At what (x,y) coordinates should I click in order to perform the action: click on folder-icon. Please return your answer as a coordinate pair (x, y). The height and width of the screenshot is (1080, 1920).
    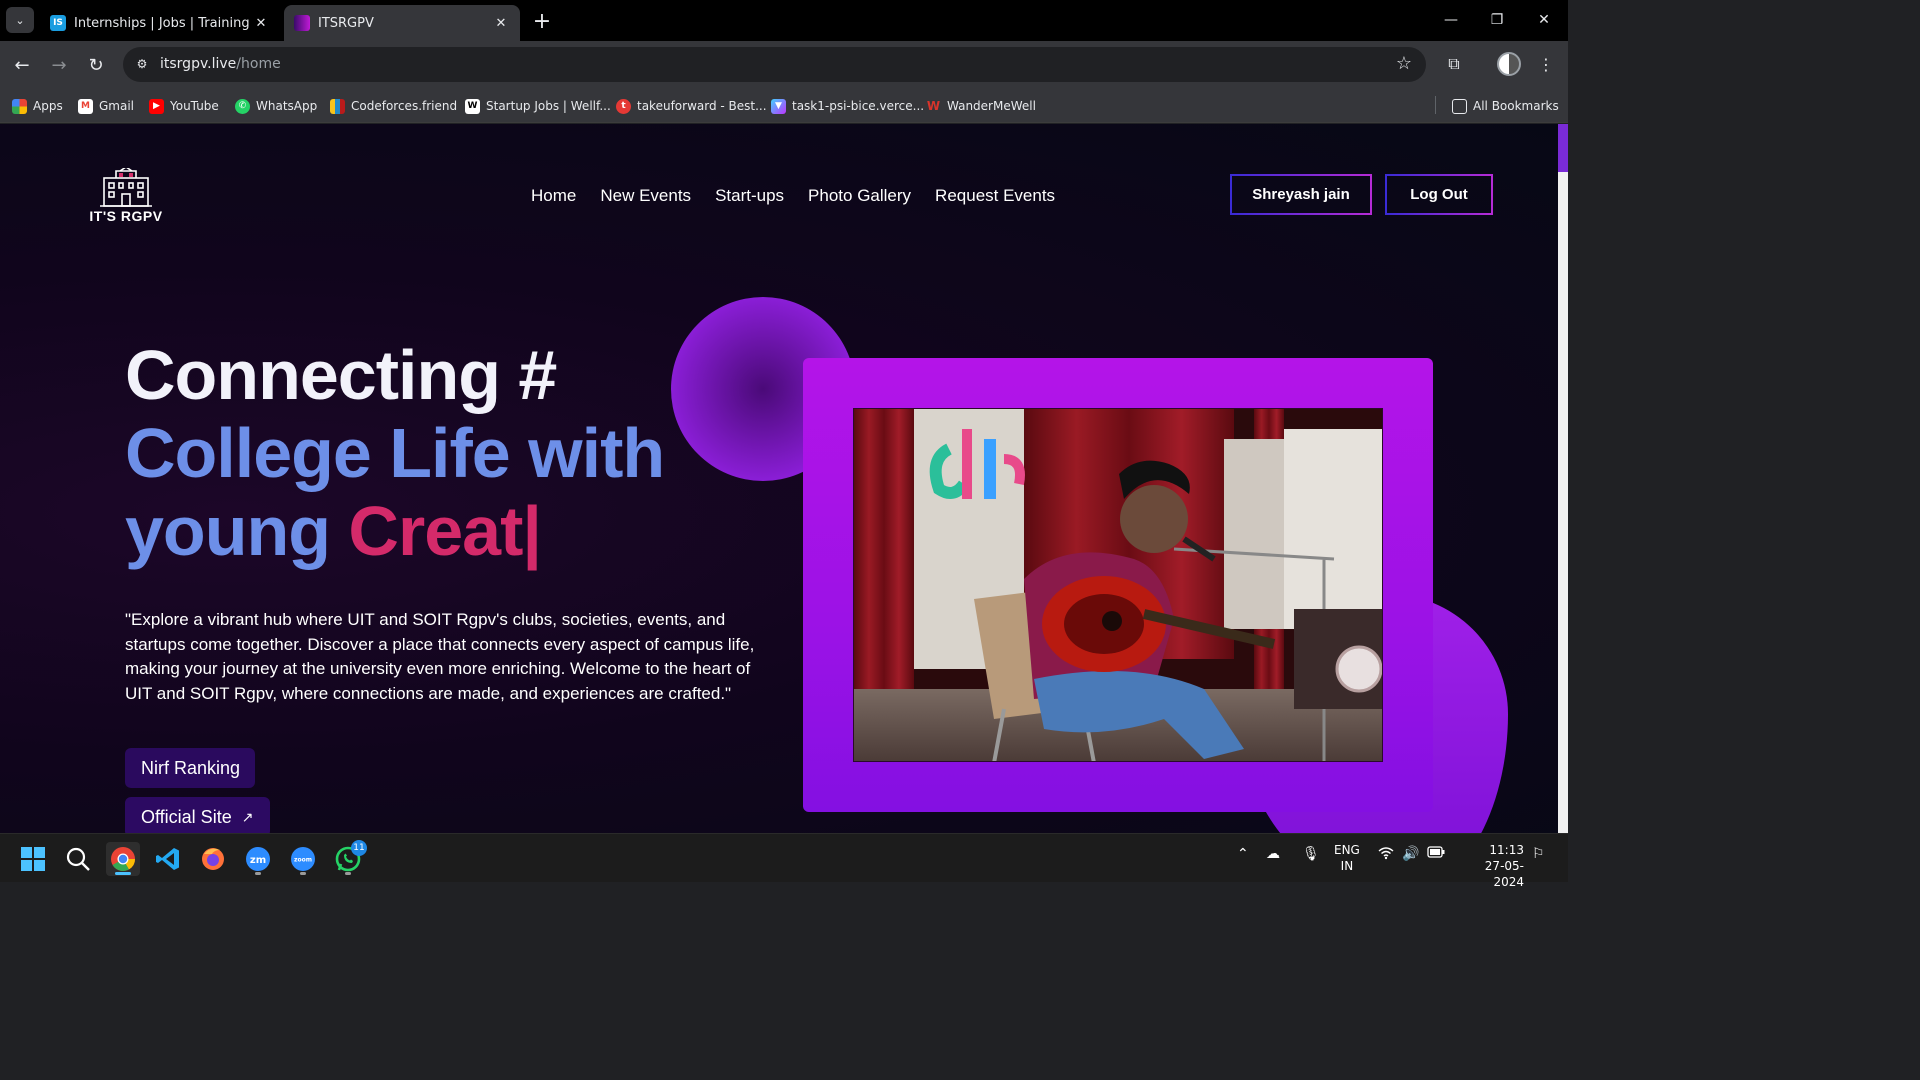
    Looking at the image, I should click on (1459, 106).